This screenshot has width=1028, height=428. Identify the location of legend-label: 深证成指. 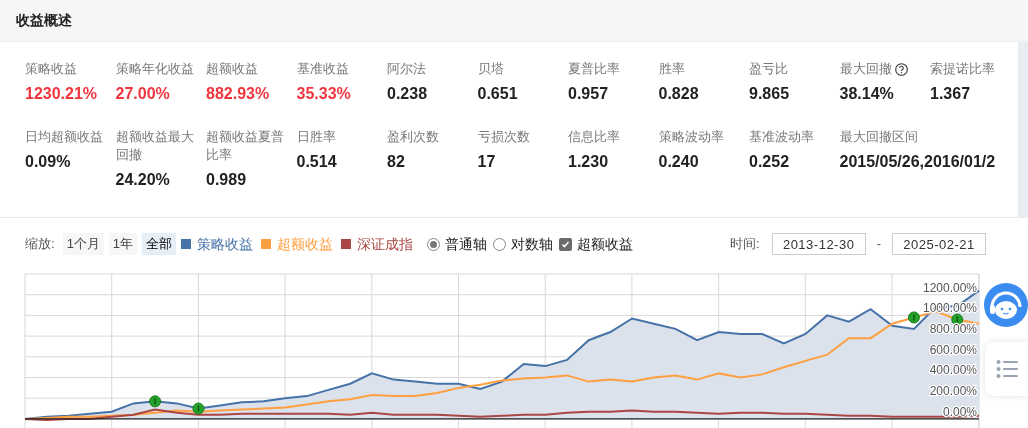
(385, 244).